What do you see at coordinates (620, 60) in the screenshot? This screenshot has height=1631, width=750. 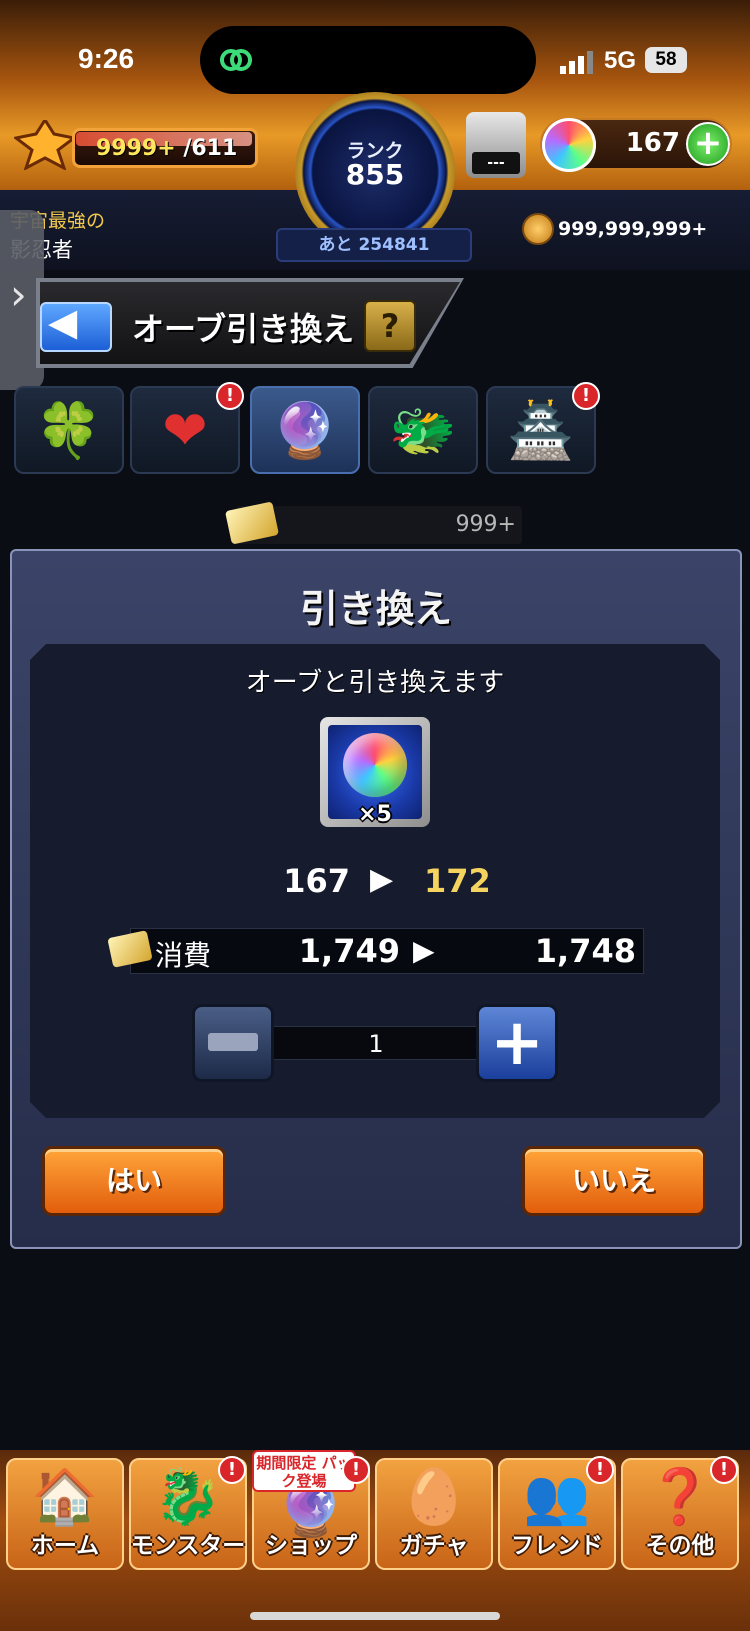 I see `status-network: 5G` at bounding box center [620, 60].